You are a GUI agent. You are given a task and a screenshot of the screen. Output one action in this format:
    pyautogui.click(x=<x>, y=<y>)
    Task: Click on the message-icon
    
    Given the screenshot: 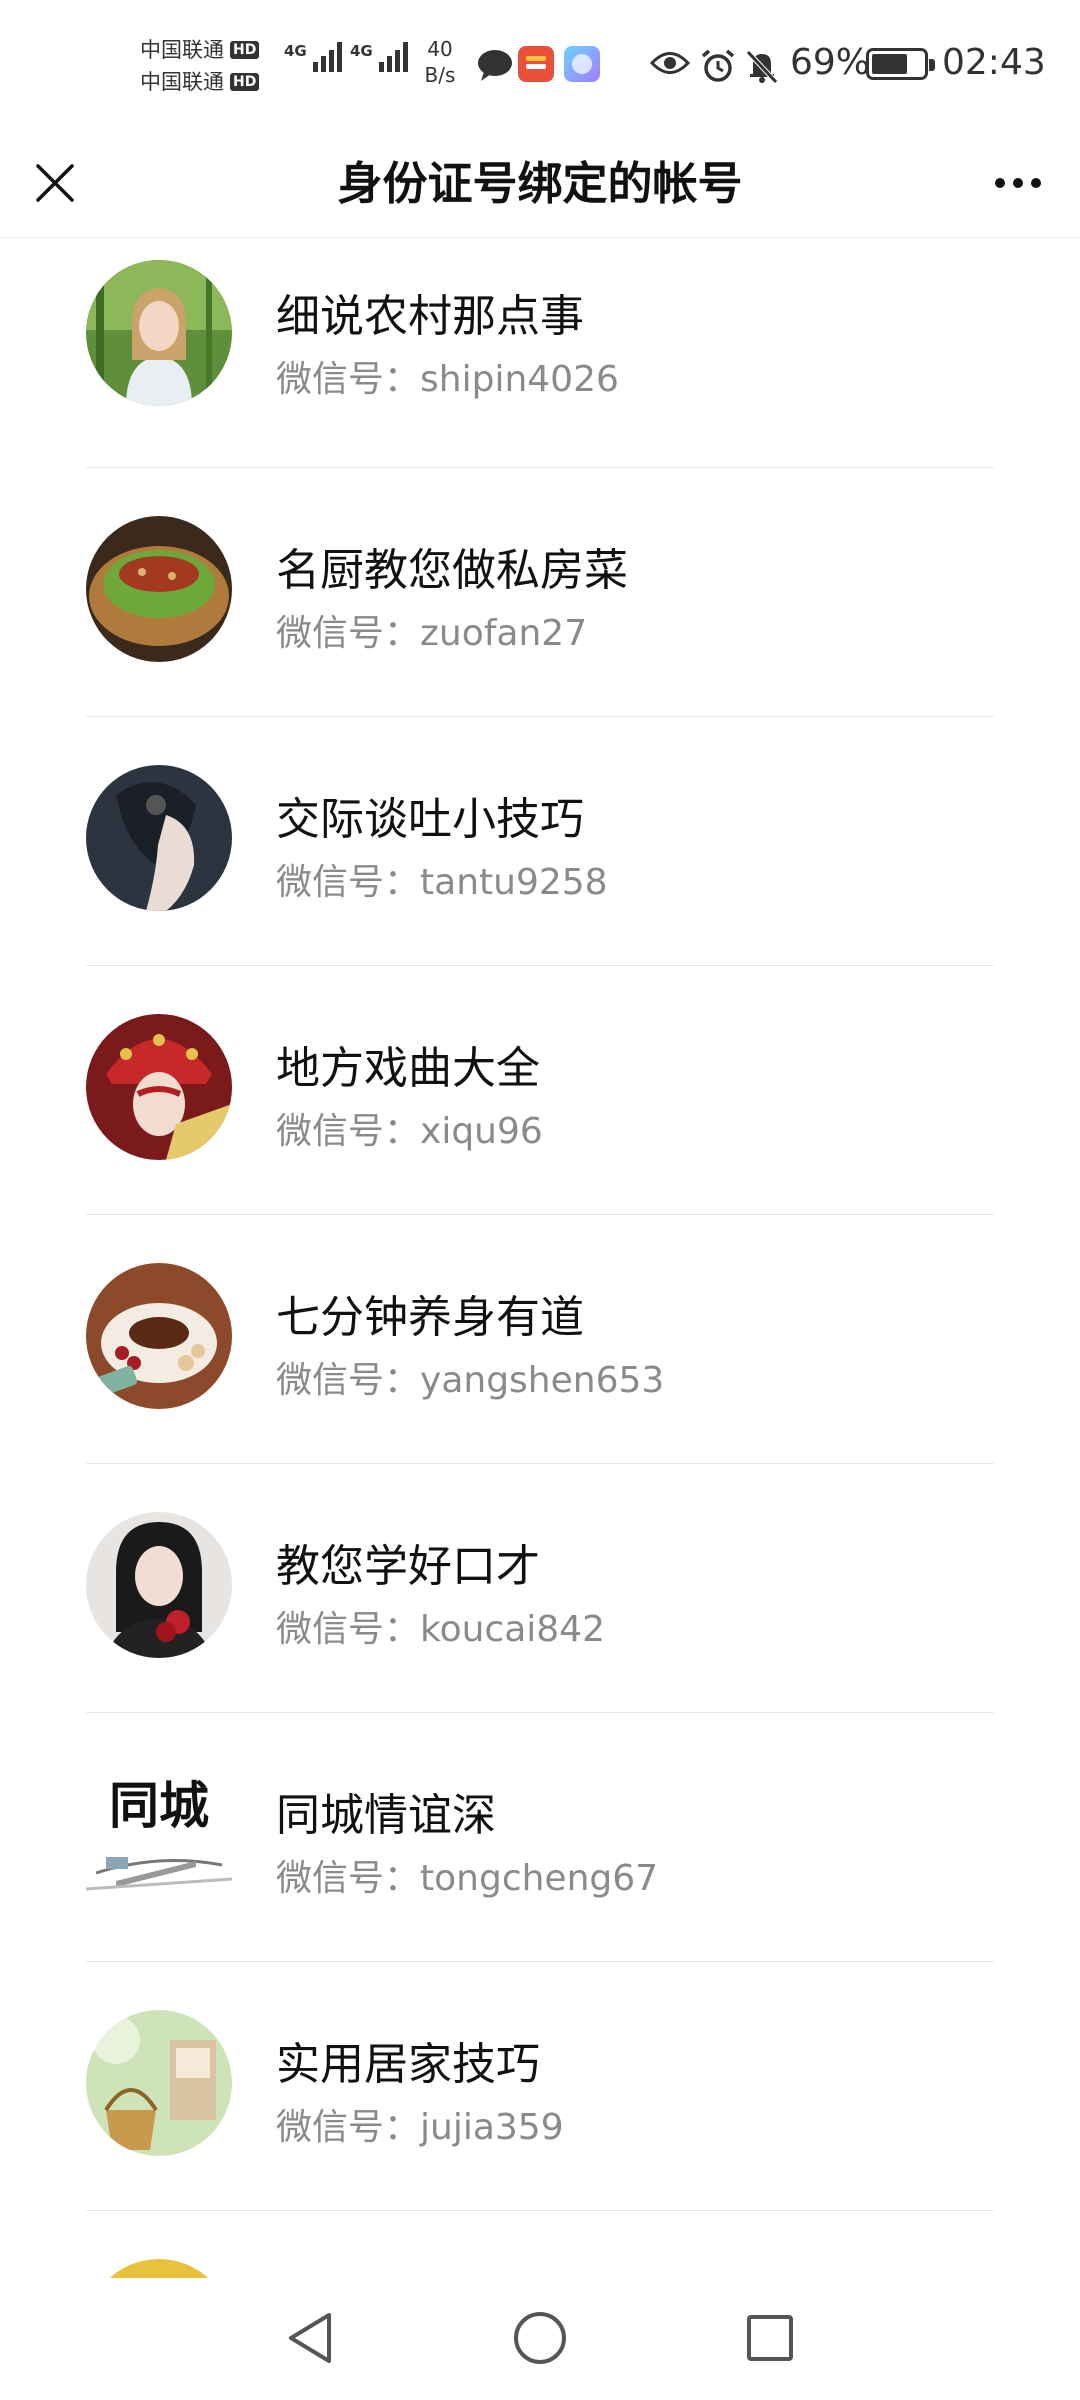 What is the action you would take?
    pyautogui.click(x=495, y=65)
    